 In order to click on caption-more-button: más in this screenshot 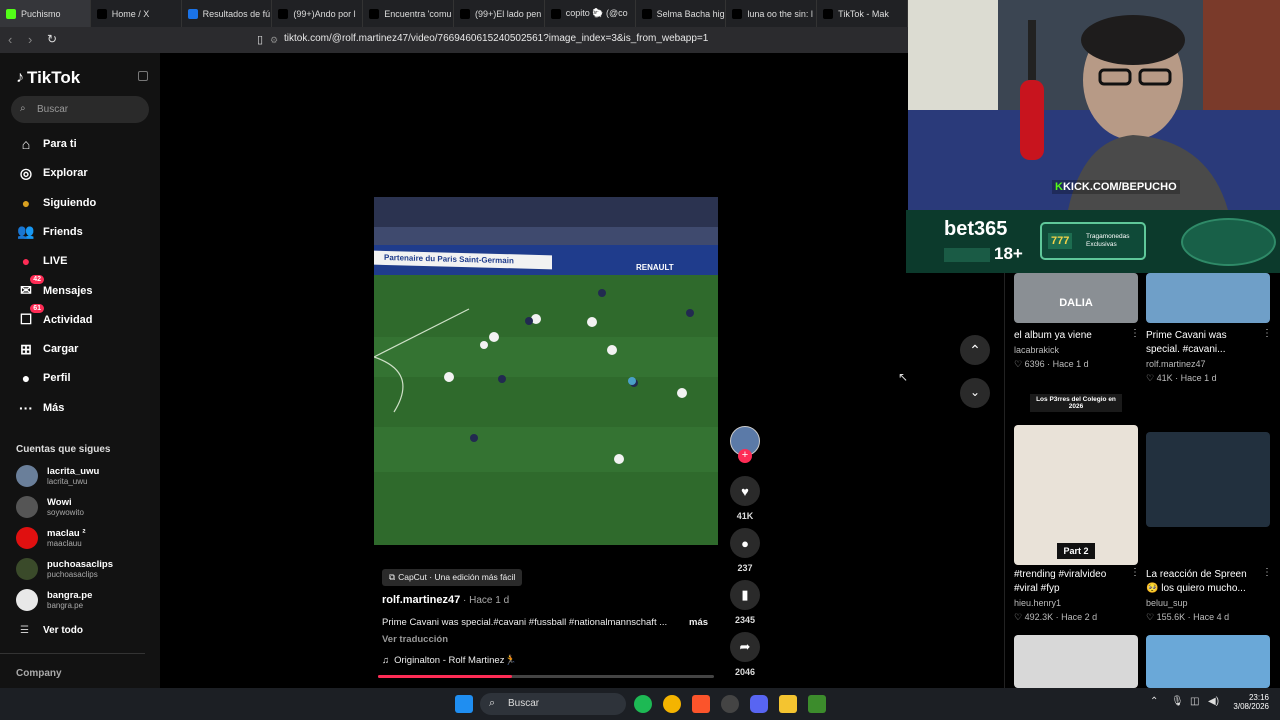, I will do `click(698, 622)`.